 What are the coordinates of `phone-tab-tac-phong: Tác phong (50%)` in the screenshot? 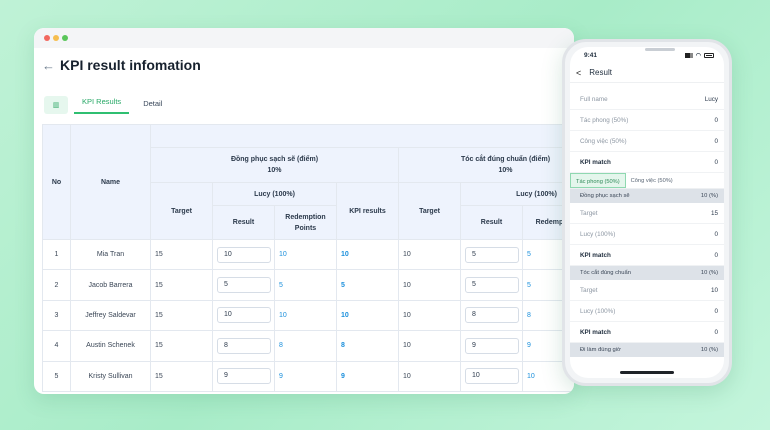 It's located at (598, 180).